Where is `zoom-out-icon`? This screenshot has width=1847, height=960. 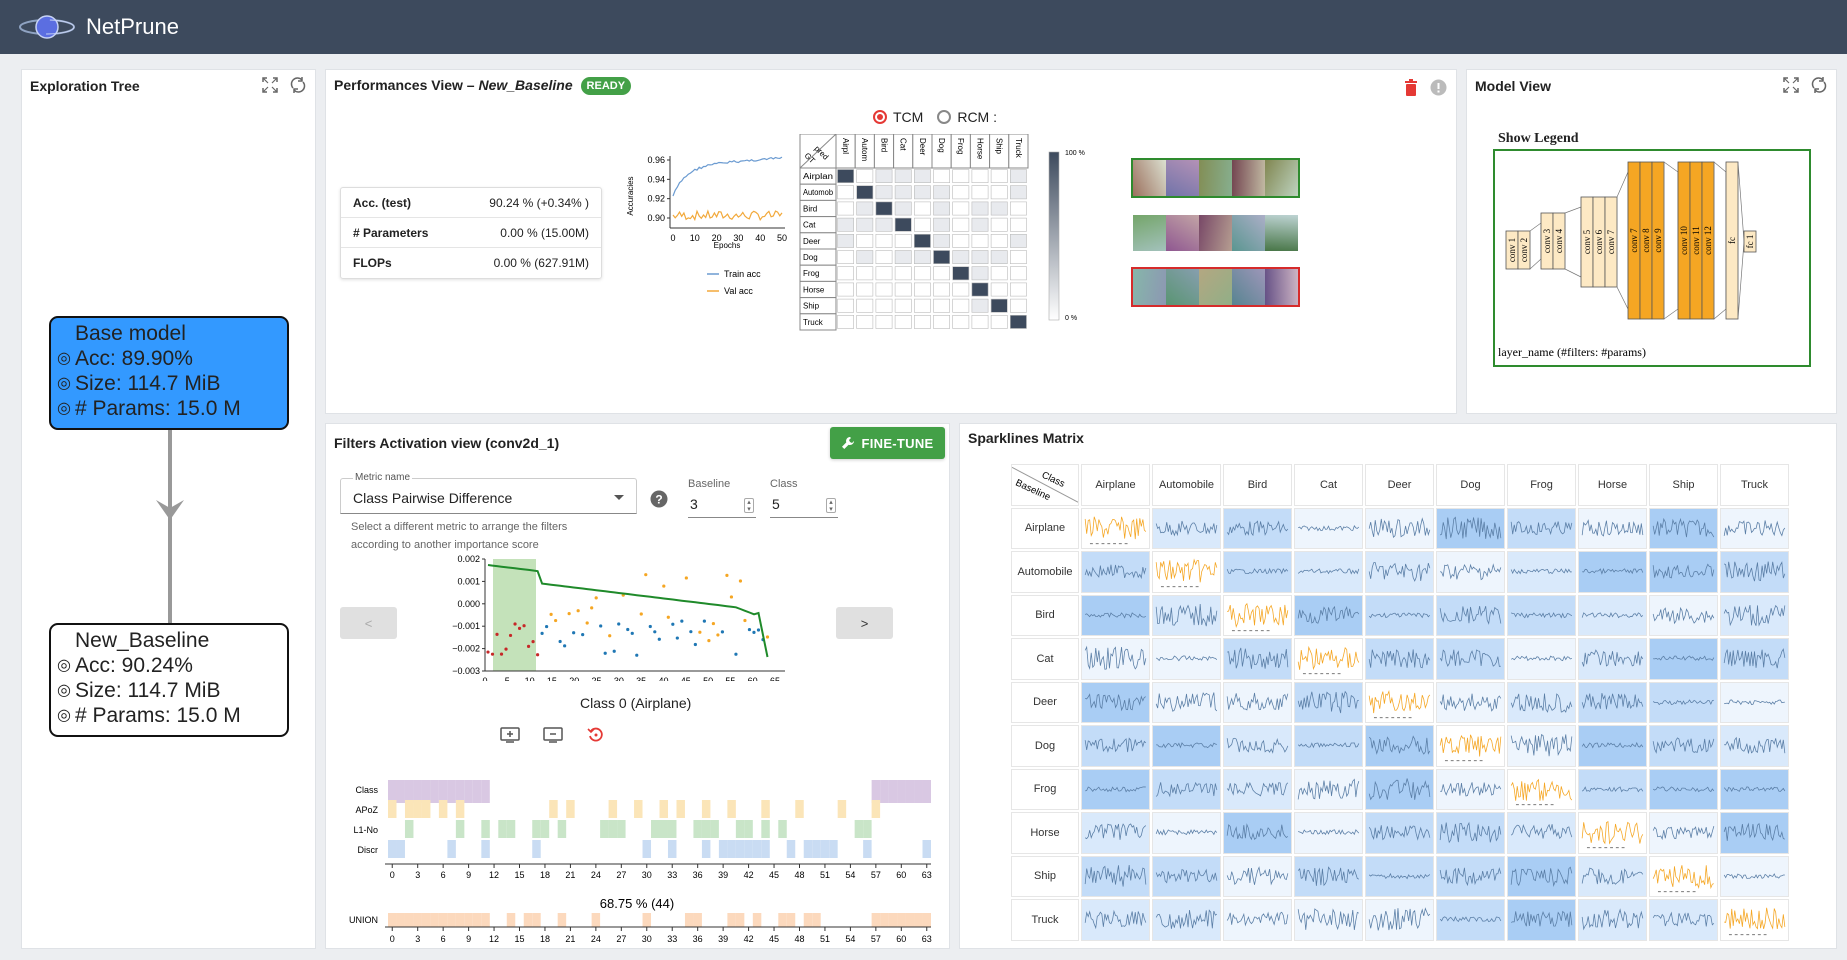
zoom-out-icon is located at coordinates (553, 735).